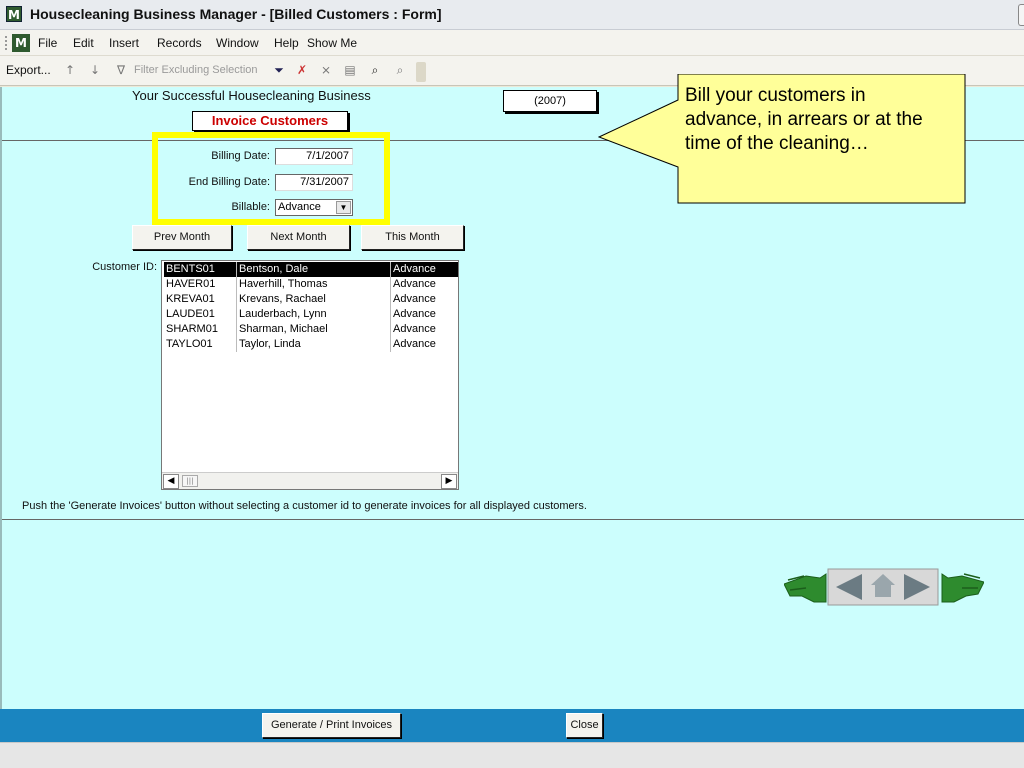 The height and width of the screenshot is (768, 1024). I want to click on app-menu-icon: M, so click(21, 43).